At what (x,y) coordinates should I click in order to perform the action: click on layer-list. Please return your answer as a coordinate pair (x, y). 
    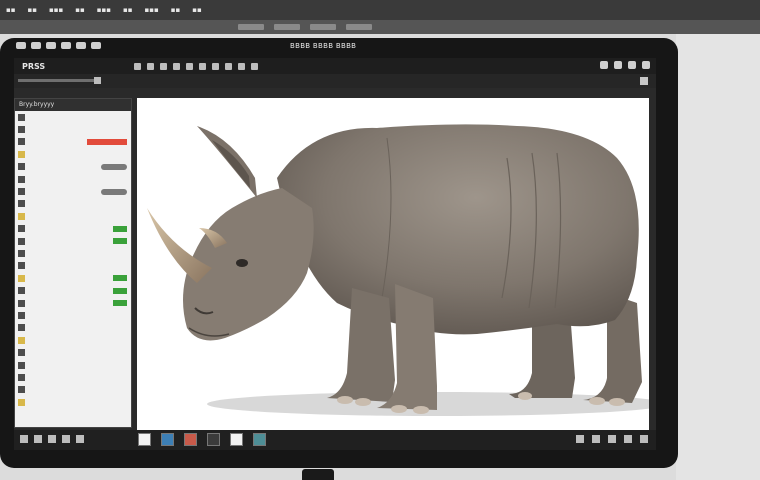
    Looking at the image, I should click on (73, 259).